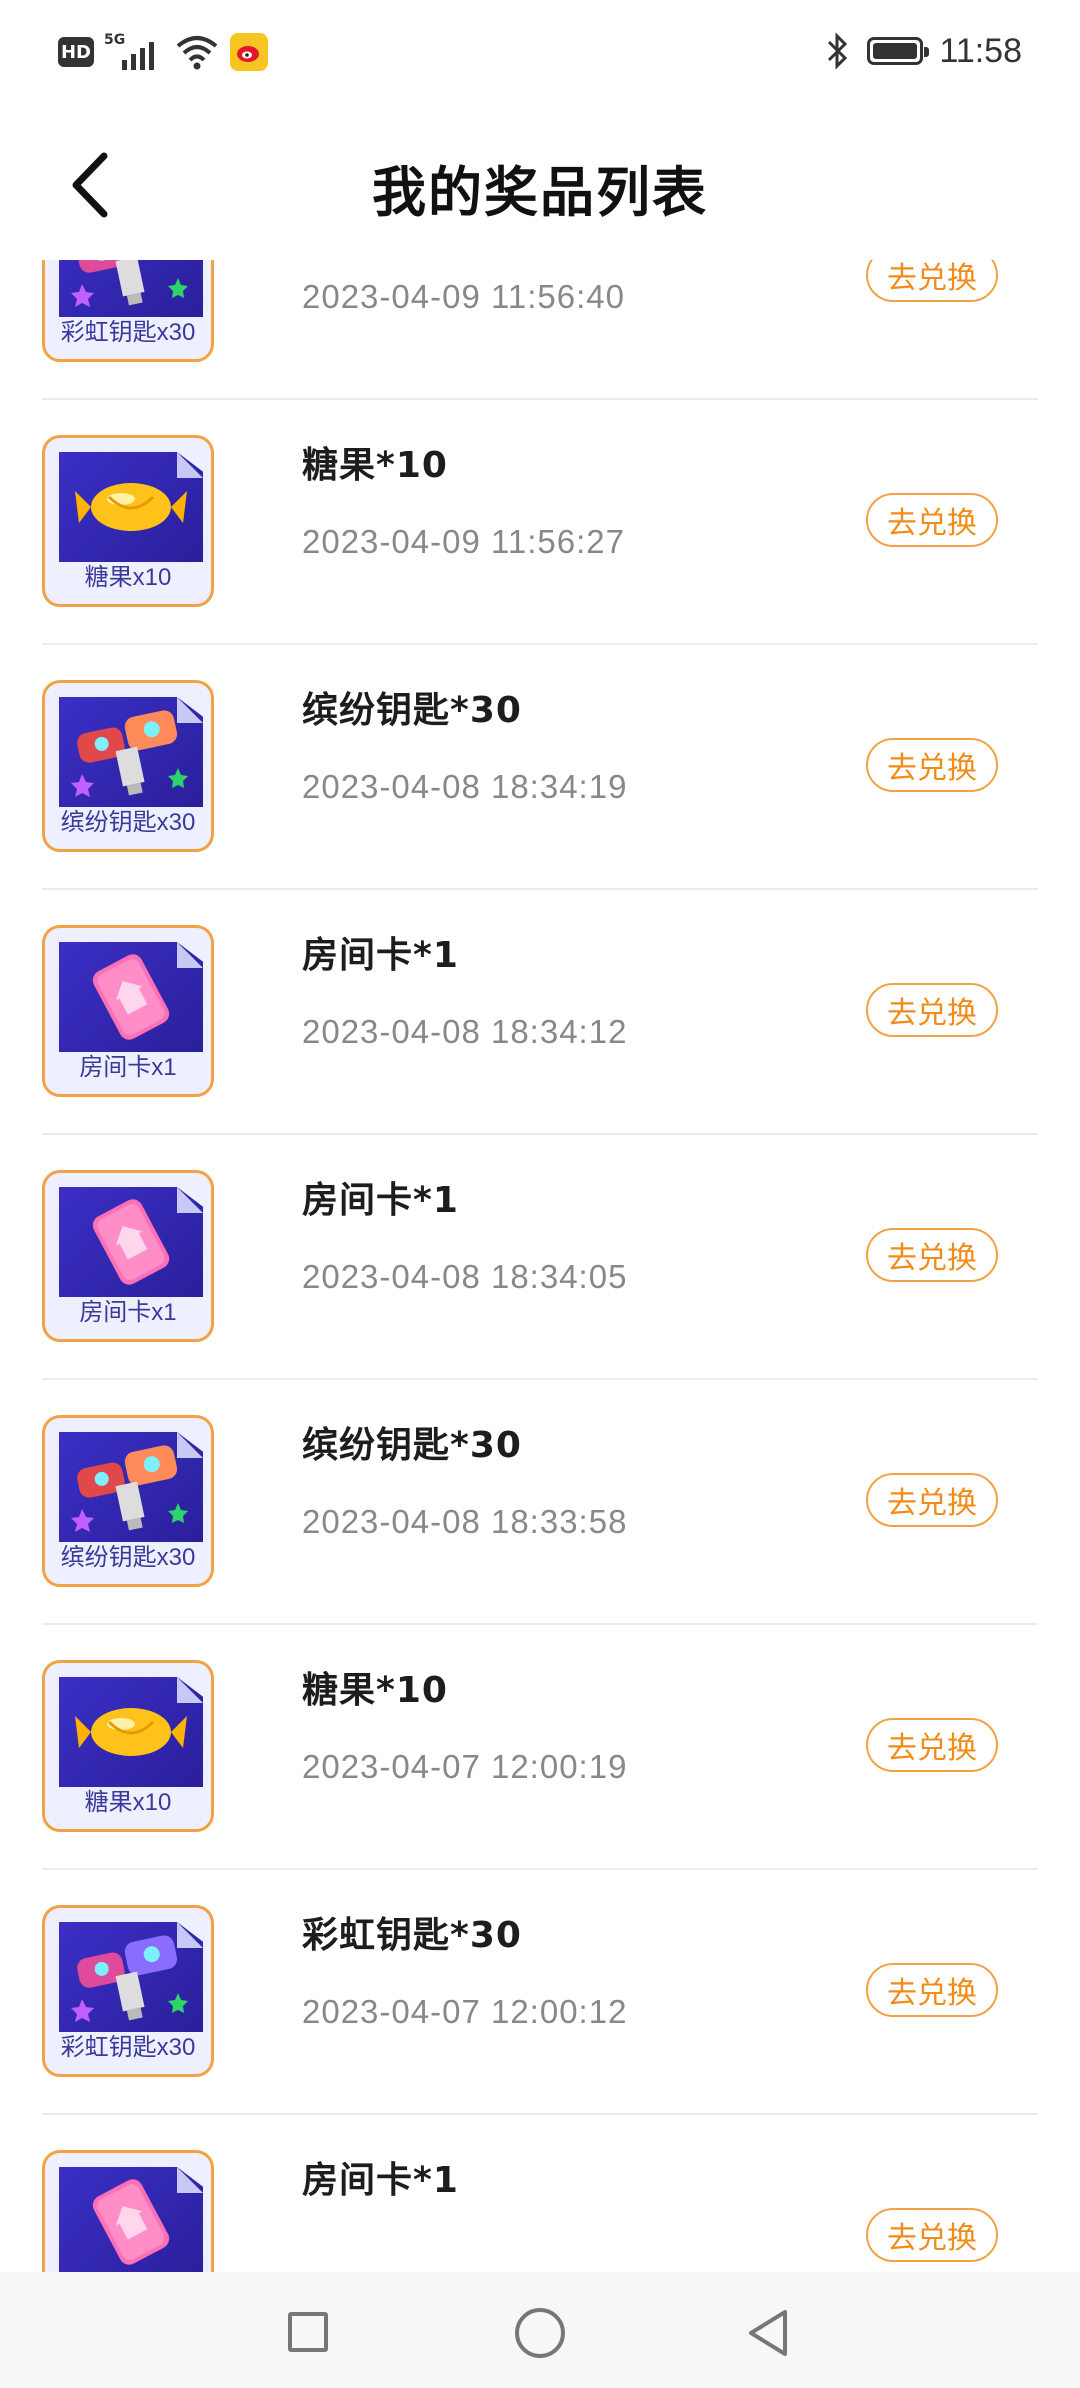 This screenshot has height=2388, width=1080. Describe the element at coordinates (249, 52) in the screenshot. I see `weibo-notification-icon` at that location.